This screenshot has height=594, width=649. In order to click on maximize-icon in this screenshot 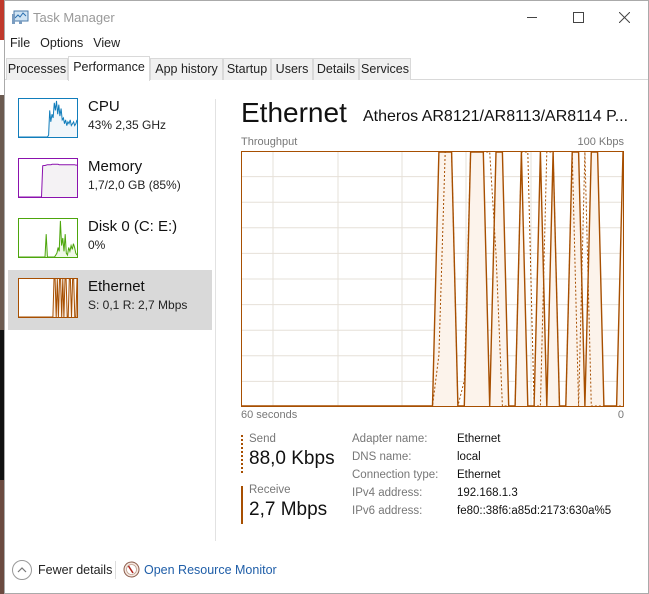, I will do `click(578, 17)`.